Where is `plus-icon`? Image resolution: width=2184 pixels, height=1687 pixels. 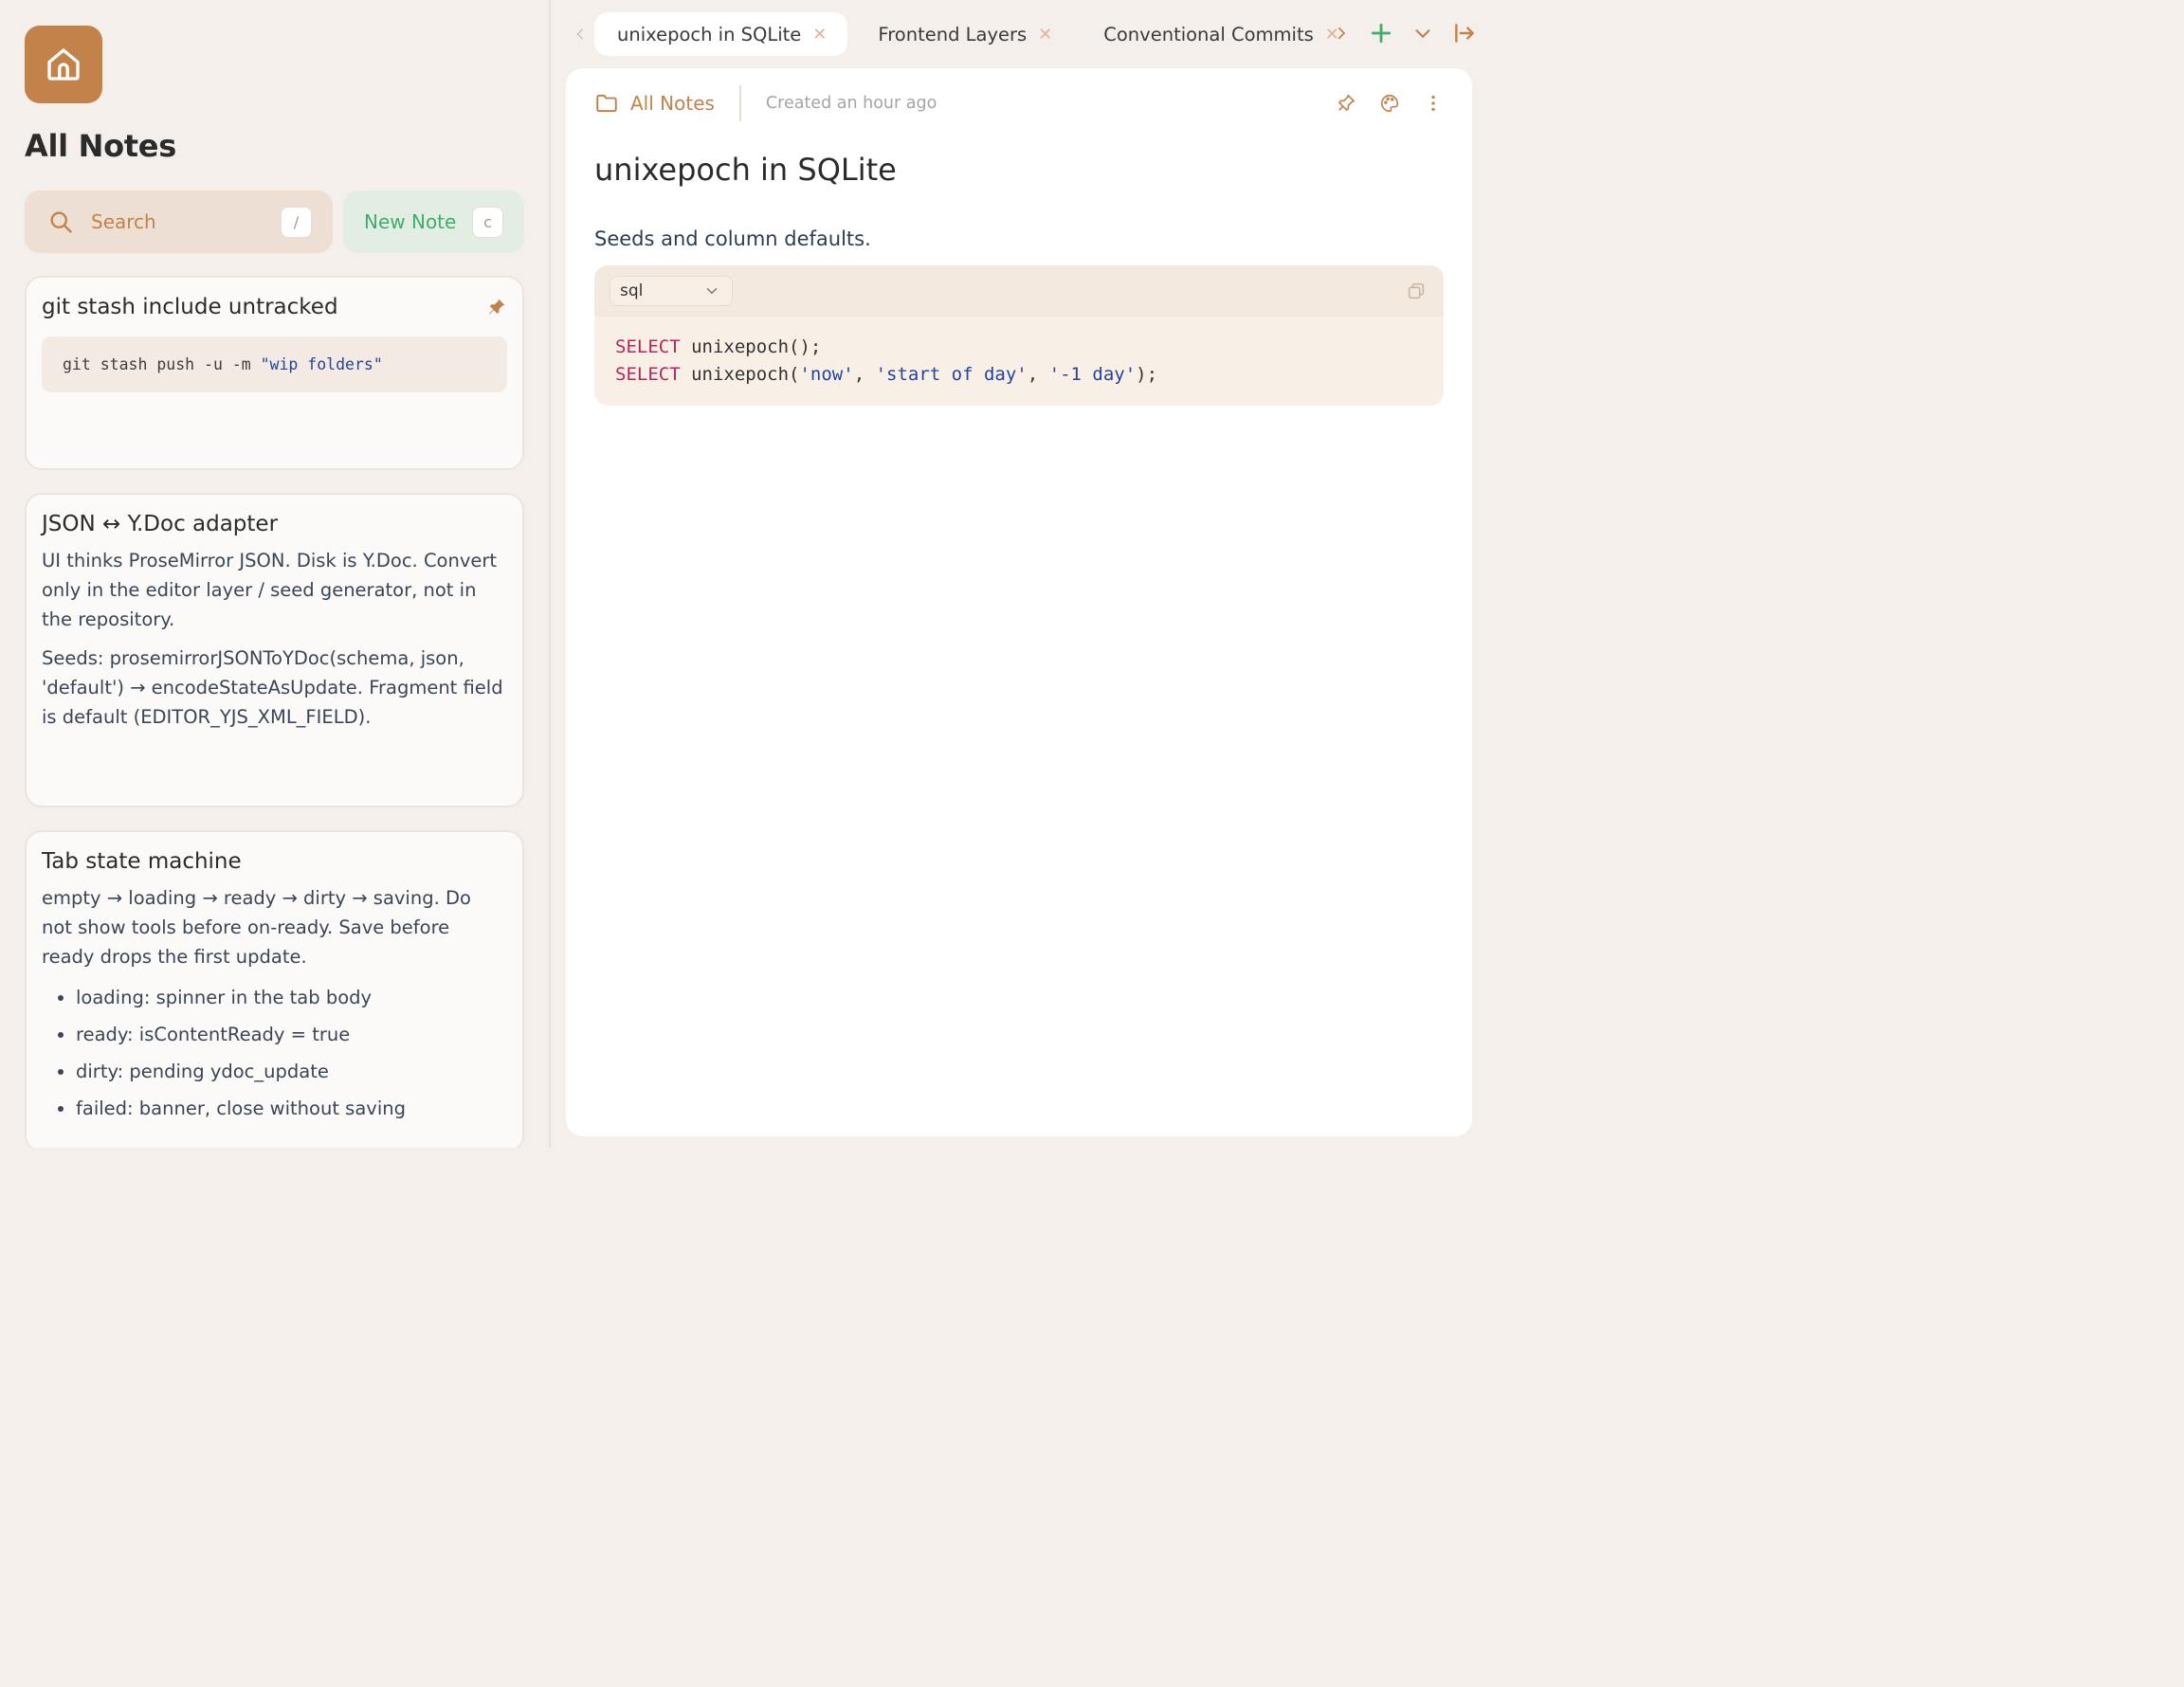 plus-icon is located at coordinates (1381, 33).